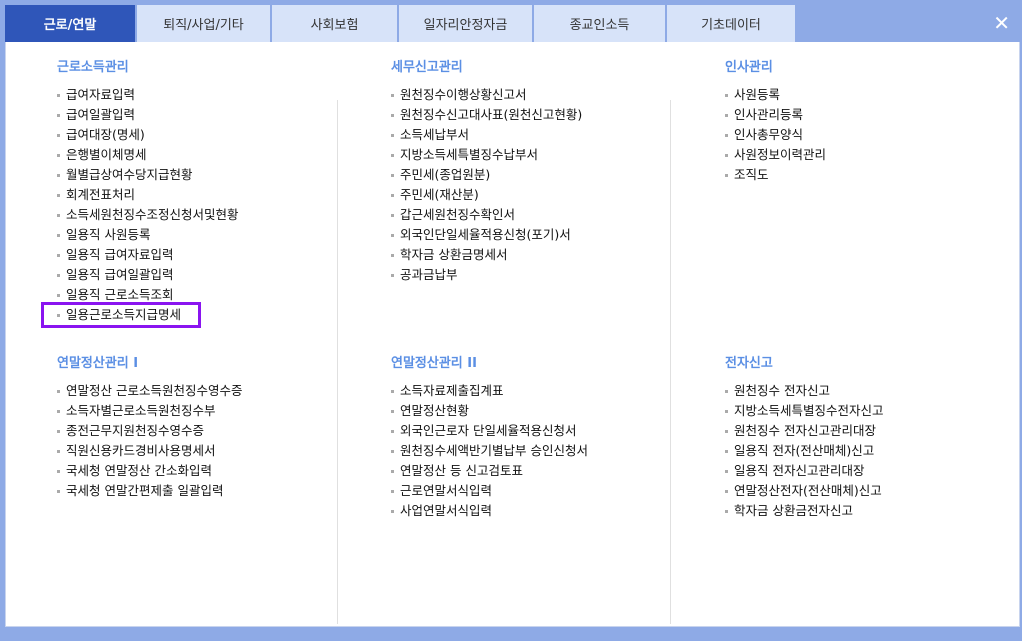 The width and height of the screenshot is (1022, 641). Describe the element at coordinates (541, 195) in the screenshot. I see `menu-item: 주민세(재산분)` at that location.